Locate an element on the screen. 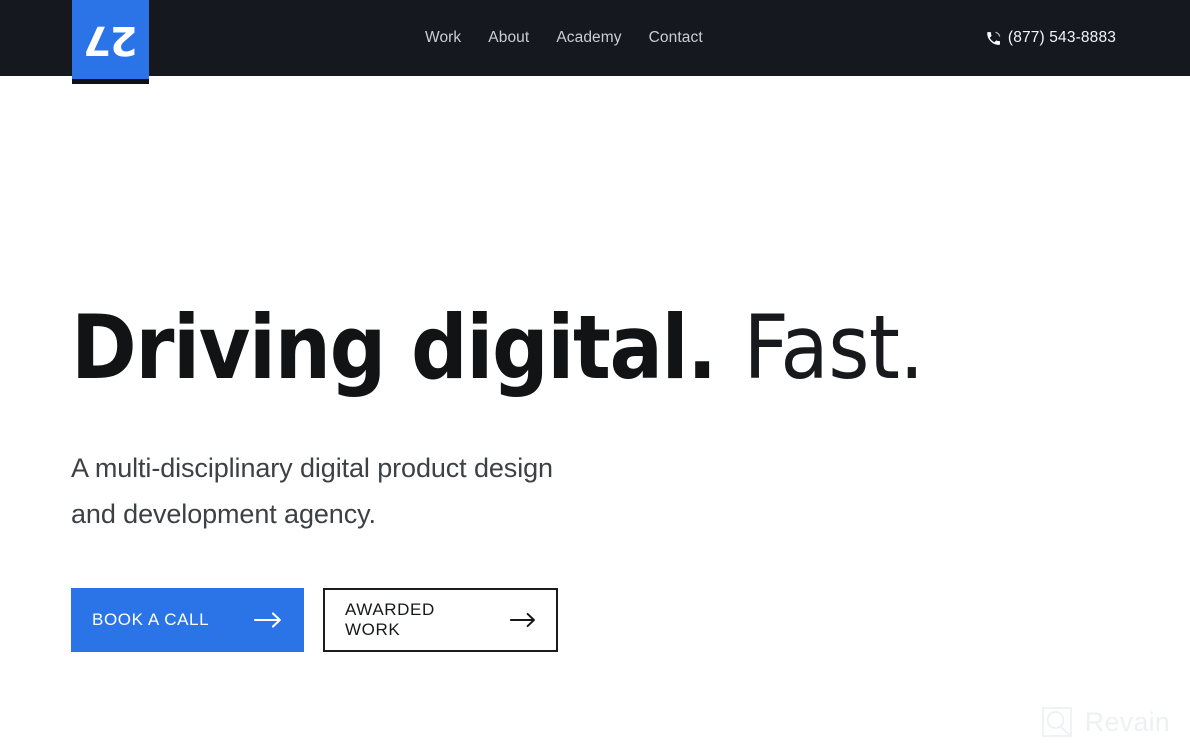 This screenshot has width=1190, height=753. site-logo: 27 is located at coordinates (110, 42).